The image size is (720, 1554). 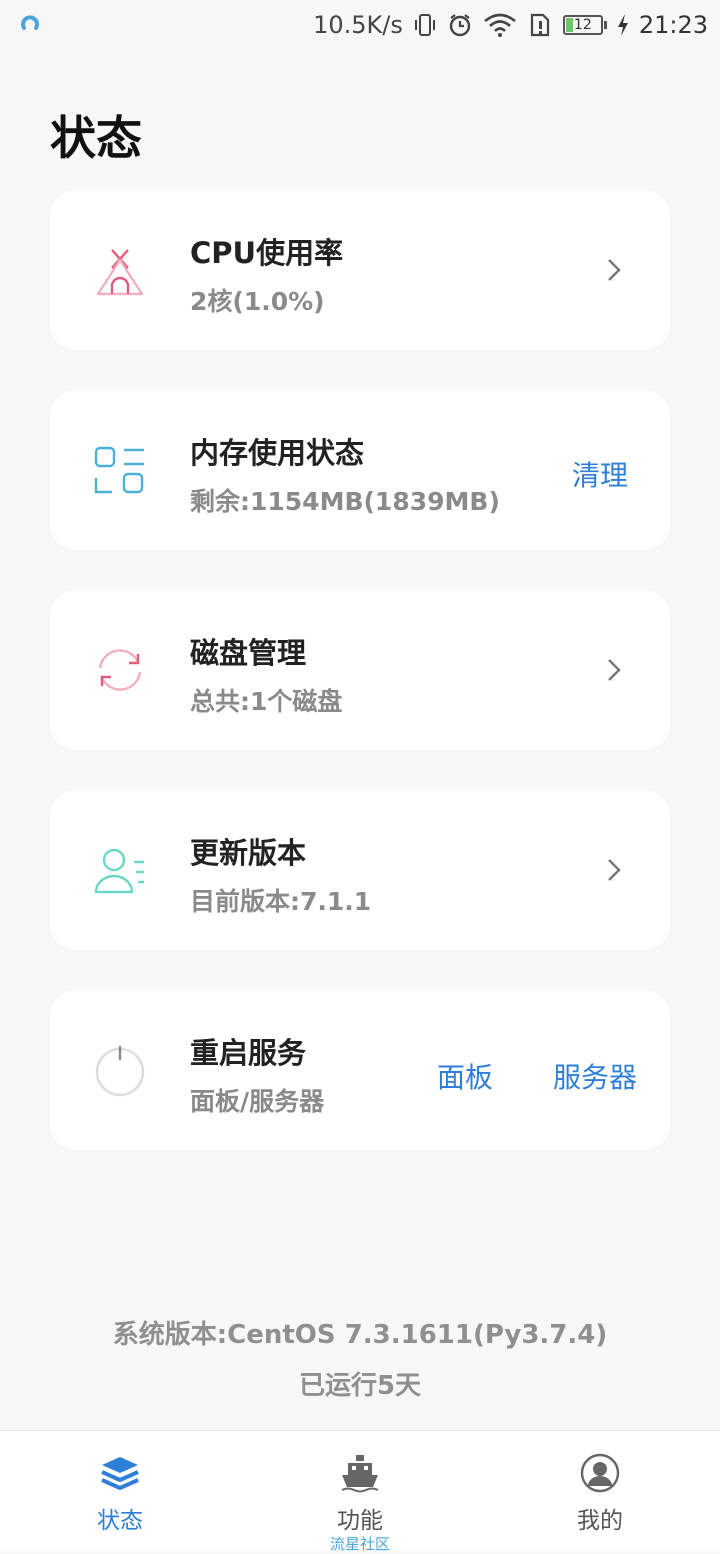 I want to click on ship-icon, so click(x=360, y=1474).